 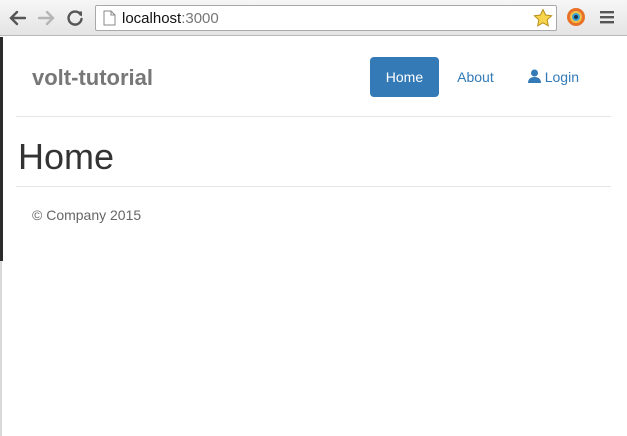 I want to click on hamburger-menu-icon, so click(x=607, y=19).